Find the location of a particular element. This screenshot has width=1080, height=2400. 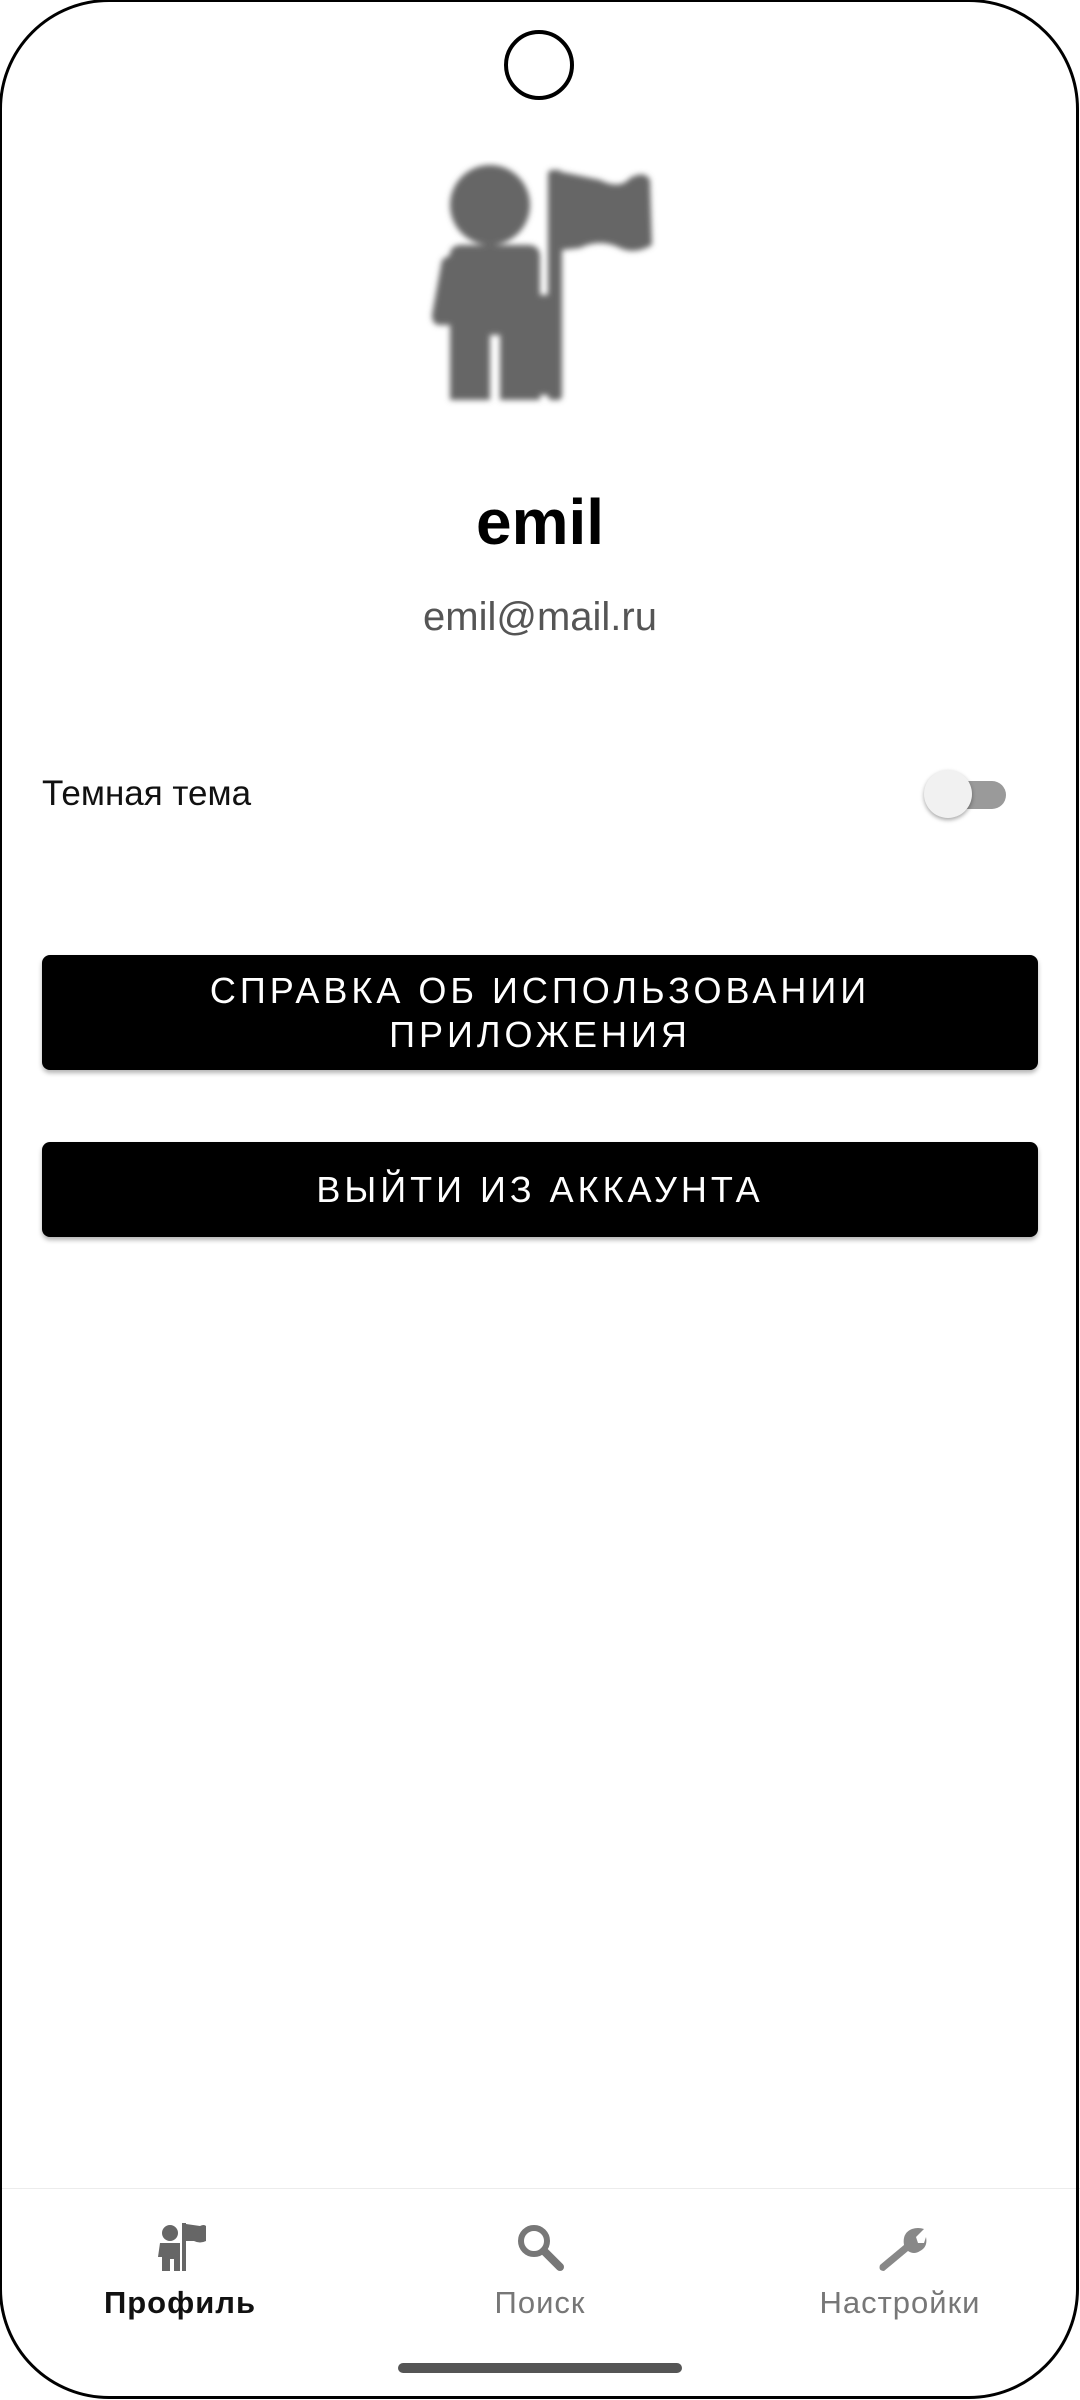

dark-theme-row: Темная тема is located at coordinates (540, 795).